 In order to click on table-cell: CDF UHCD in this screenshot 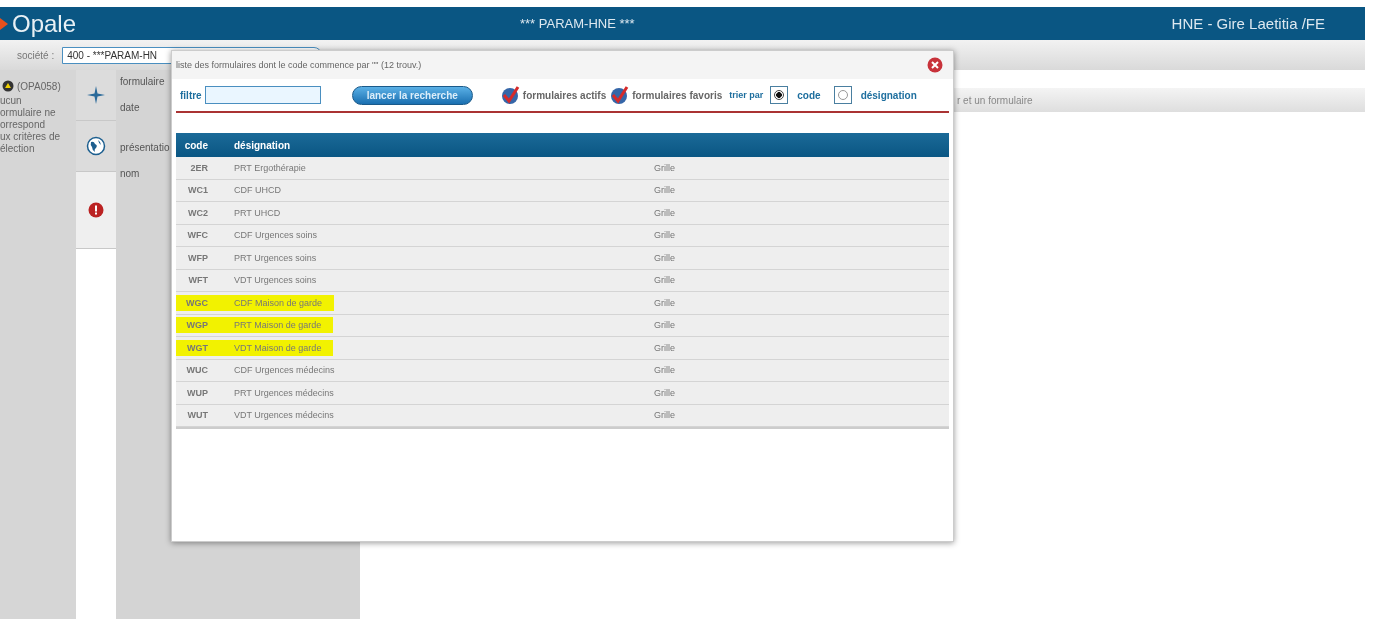, I will do `click(257, 190)`.